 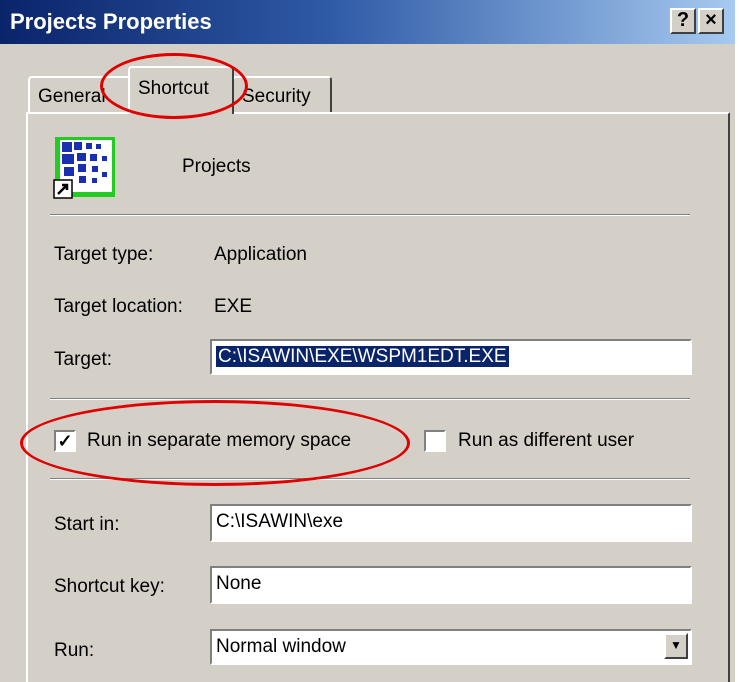 What do you see at coordinates (74, 650) in the screenshot?
I see `run-label: Run:` at bounding box center [74, 650].